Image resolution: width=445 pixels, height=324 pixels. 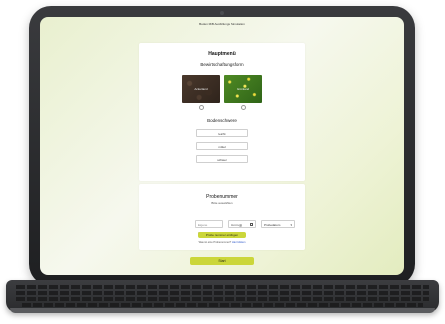 I want to click on radio-ackerland, so click(x=201, y=107).